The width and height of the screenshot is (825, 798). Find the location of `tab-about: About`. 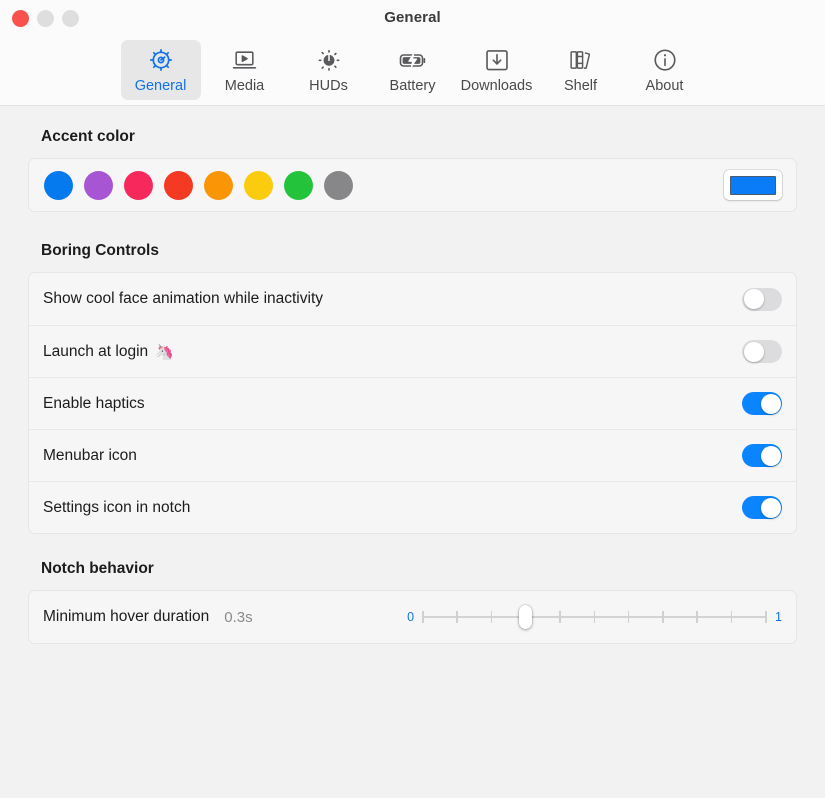

tab-about: About is located at coordinates (665, 70).